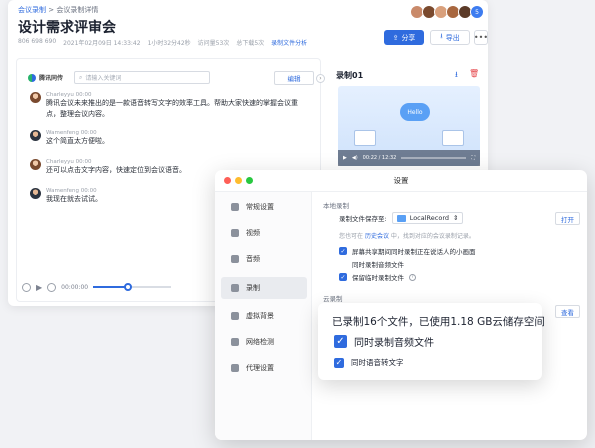 This screenshot has width=595, height=448. Describe the element at coordinates (377, 236) in the screenshot. I see `history-meeting-link: 历史会议` at that location.